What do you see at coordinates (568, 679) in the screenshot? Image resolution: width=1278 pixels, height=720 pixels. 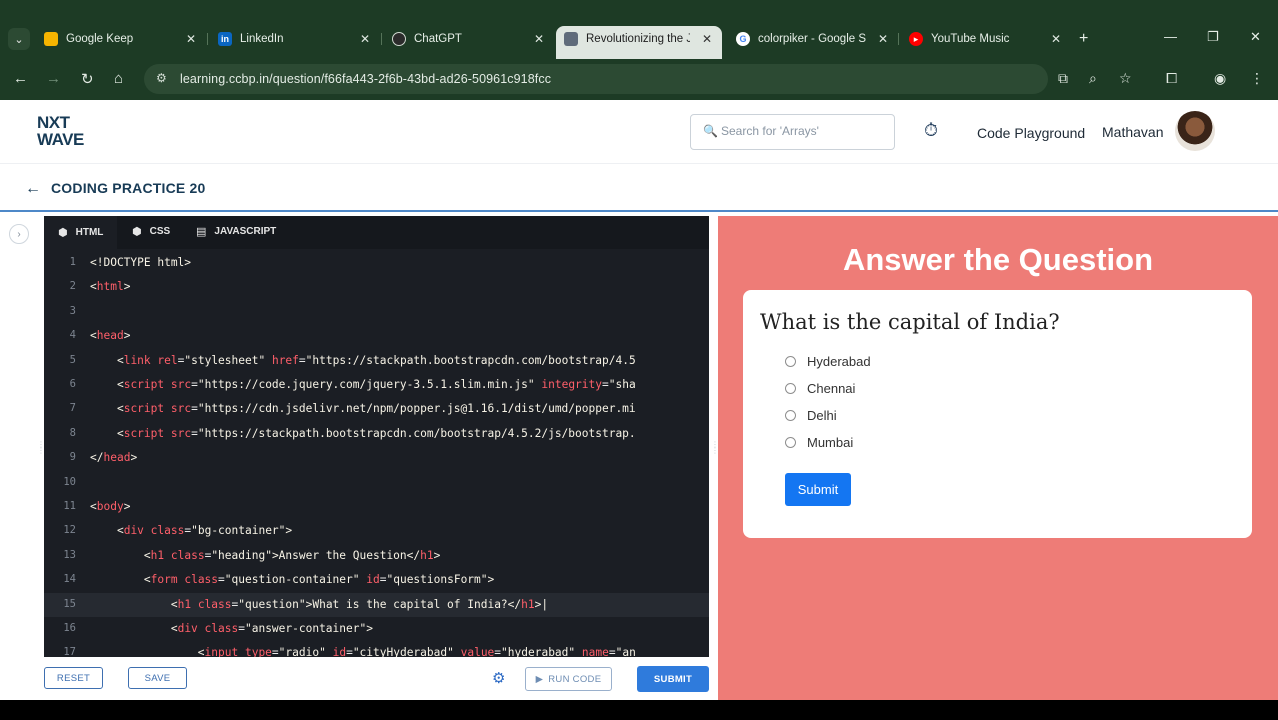 I see `run-code-button: ▶ RUN CODE` at bounding box center [568, 679].